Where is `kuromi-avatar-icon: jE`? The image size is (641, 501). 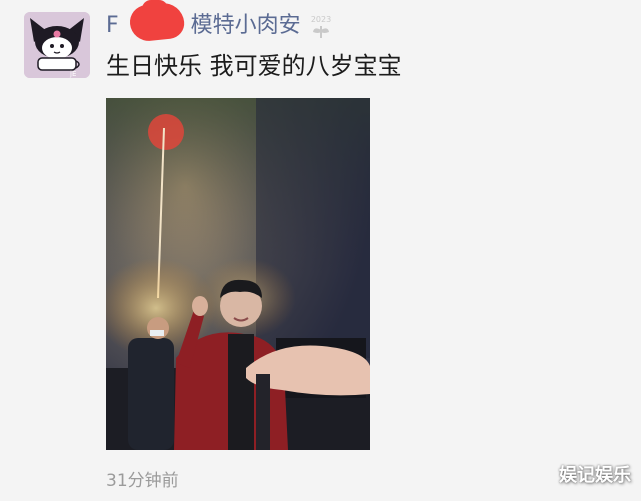
kuromi-avatar-icon: jE is located at coordinates (57, 45).